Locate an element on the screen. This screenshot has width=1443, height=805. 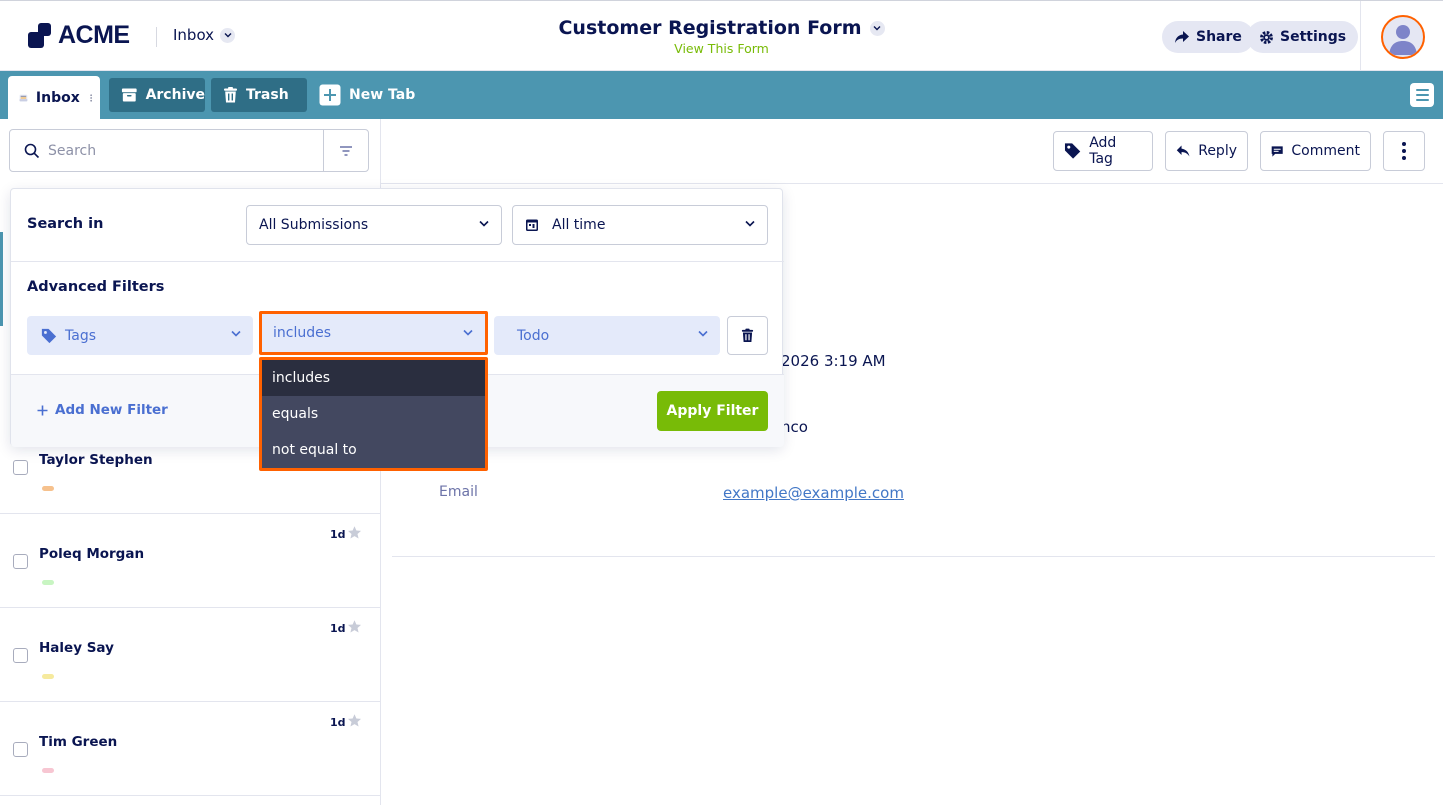
scope-select: All Submissions is located at coordinates (374, 225).